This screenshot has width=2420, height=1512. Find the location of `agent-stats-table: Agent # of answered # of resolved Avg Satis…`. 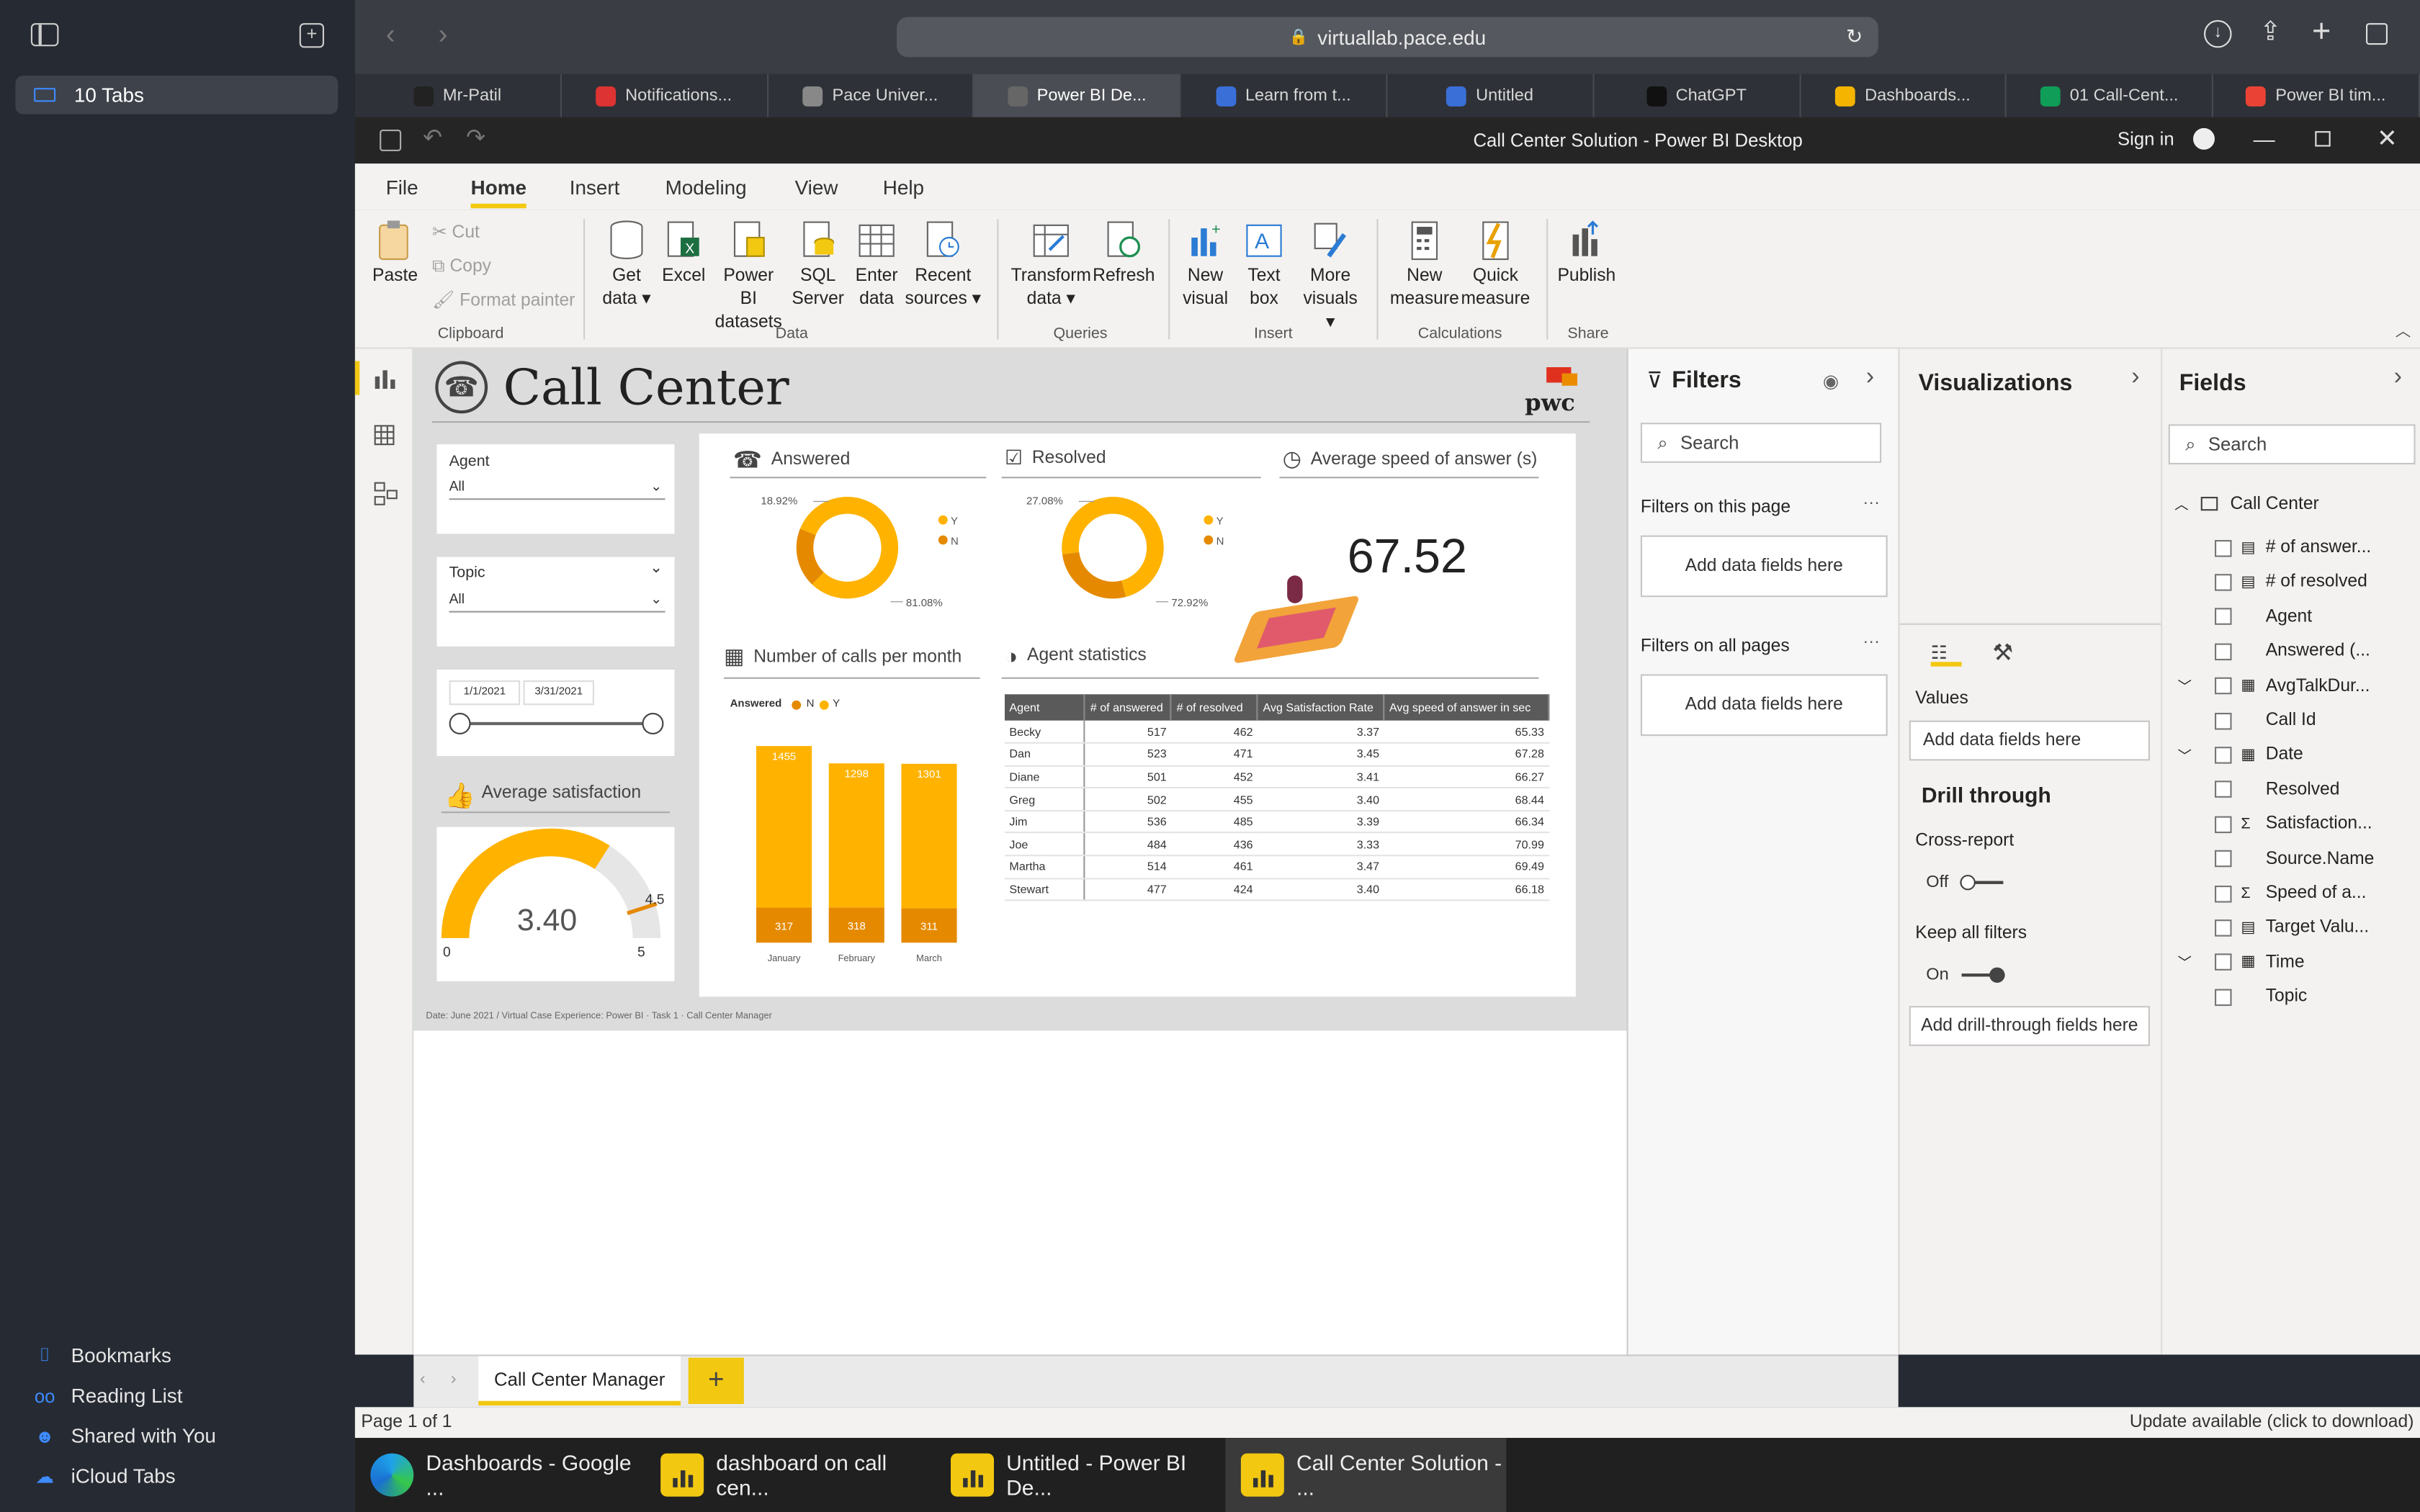

agent-stats-table: Agent # of answered # of resolved Avg Satis… is located at coordinates (1277, 797).